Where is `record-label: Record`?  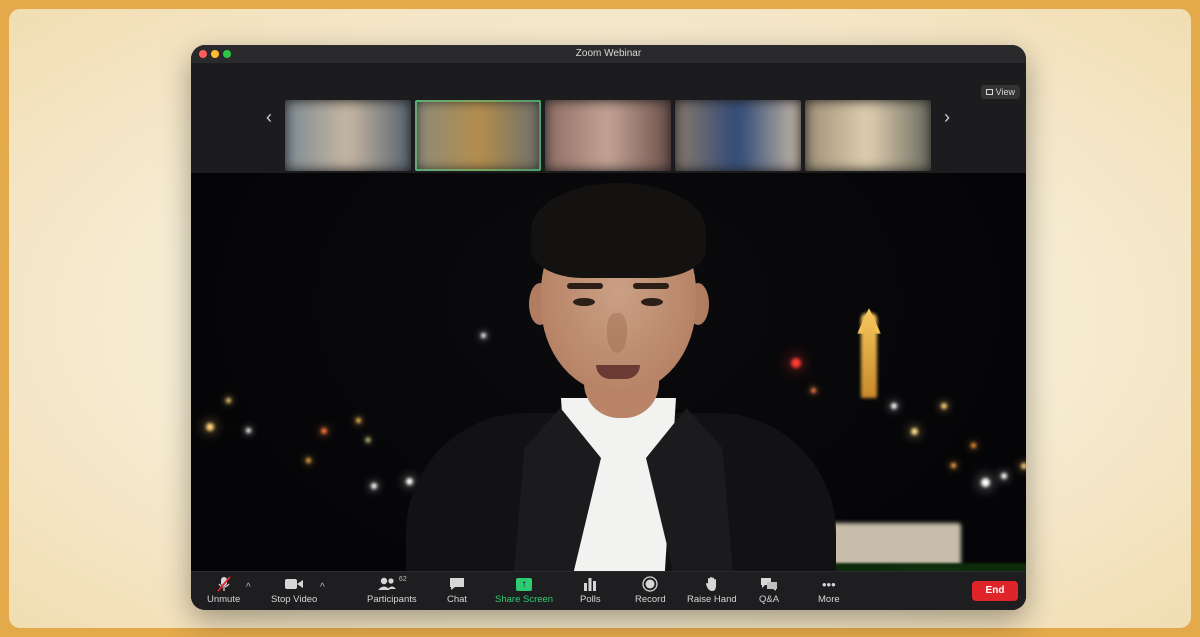
record-label: Record is located at coordinates (650, 599).